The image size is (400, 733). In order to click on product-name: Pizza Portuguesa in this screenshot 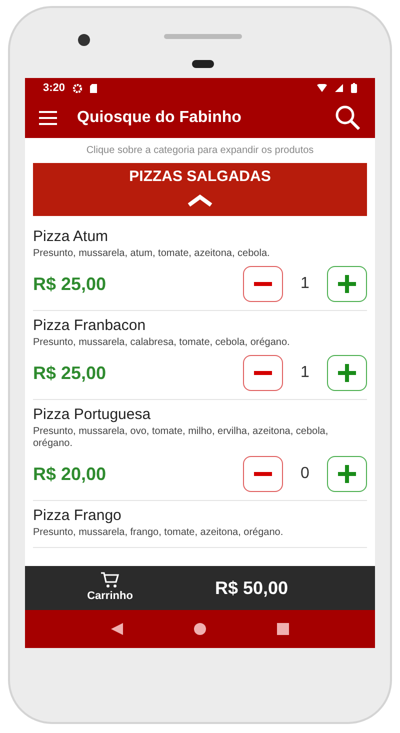, I will do `click(92, 415)`.